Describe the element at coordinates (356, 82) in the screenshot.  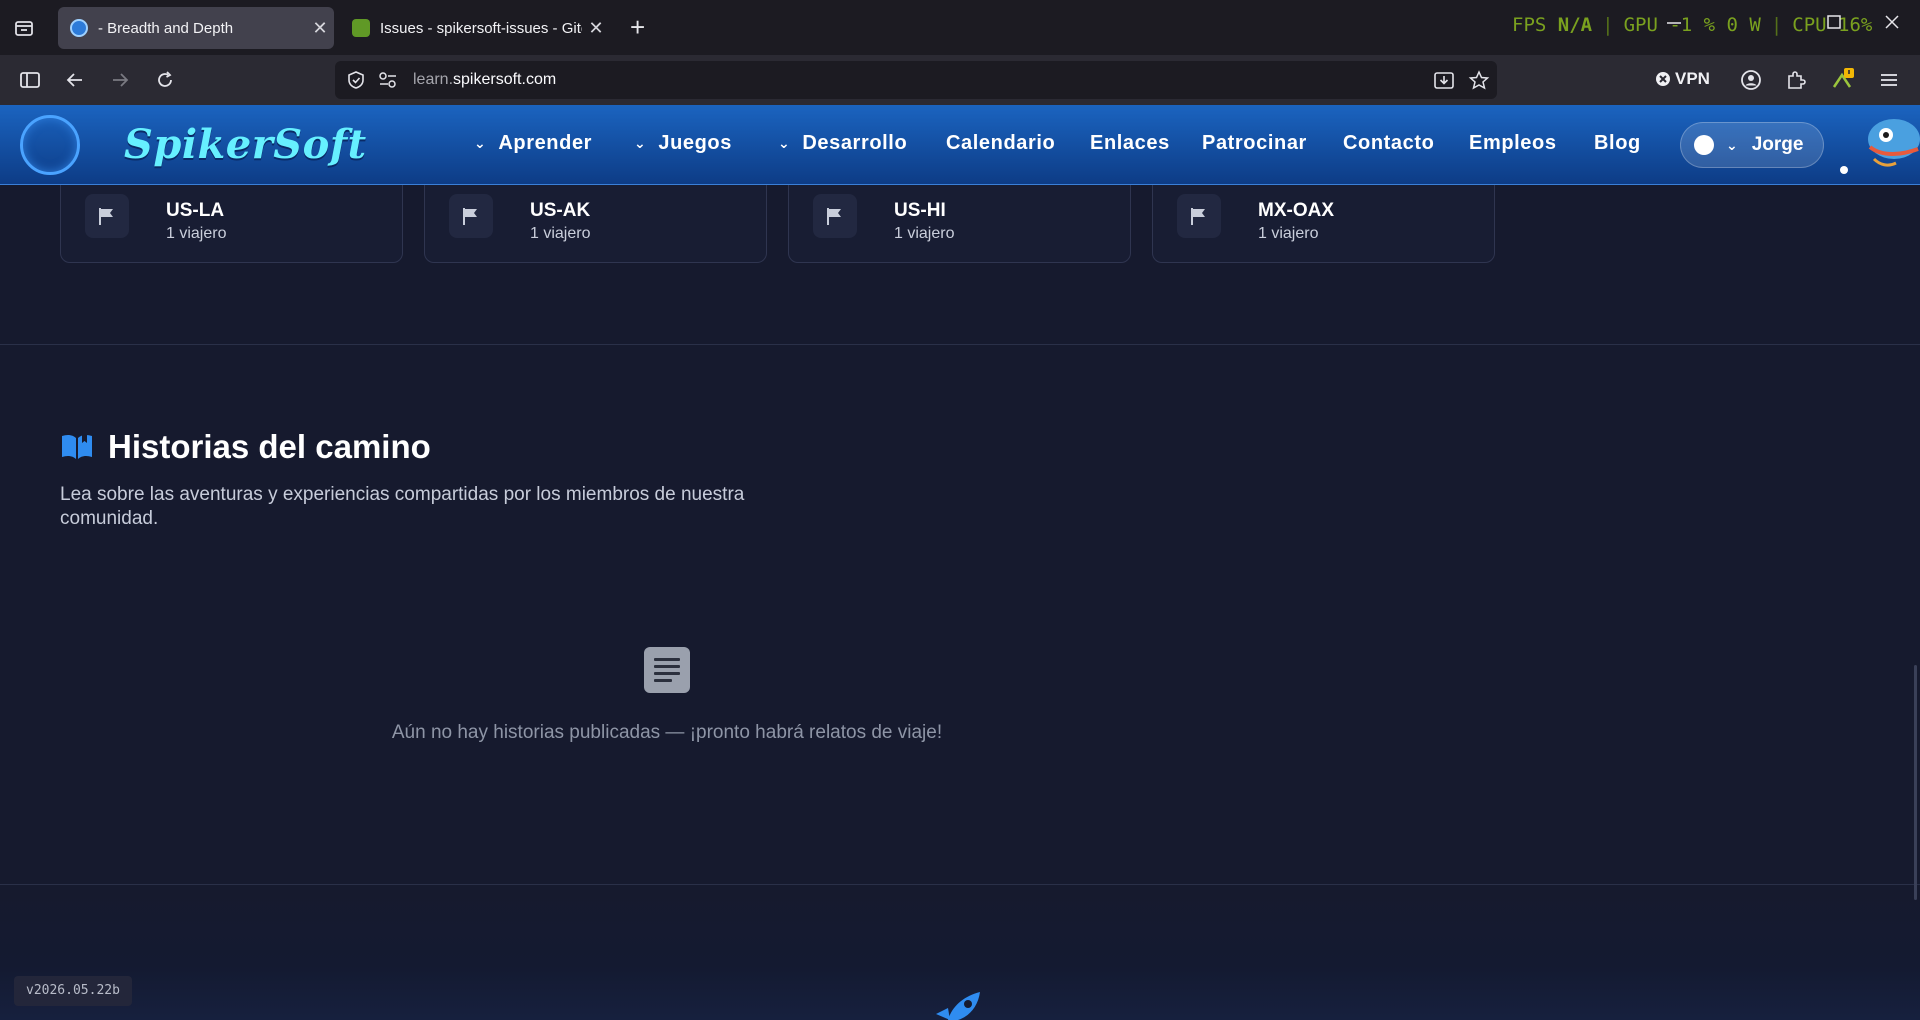
I see `shield-icon` at that location.